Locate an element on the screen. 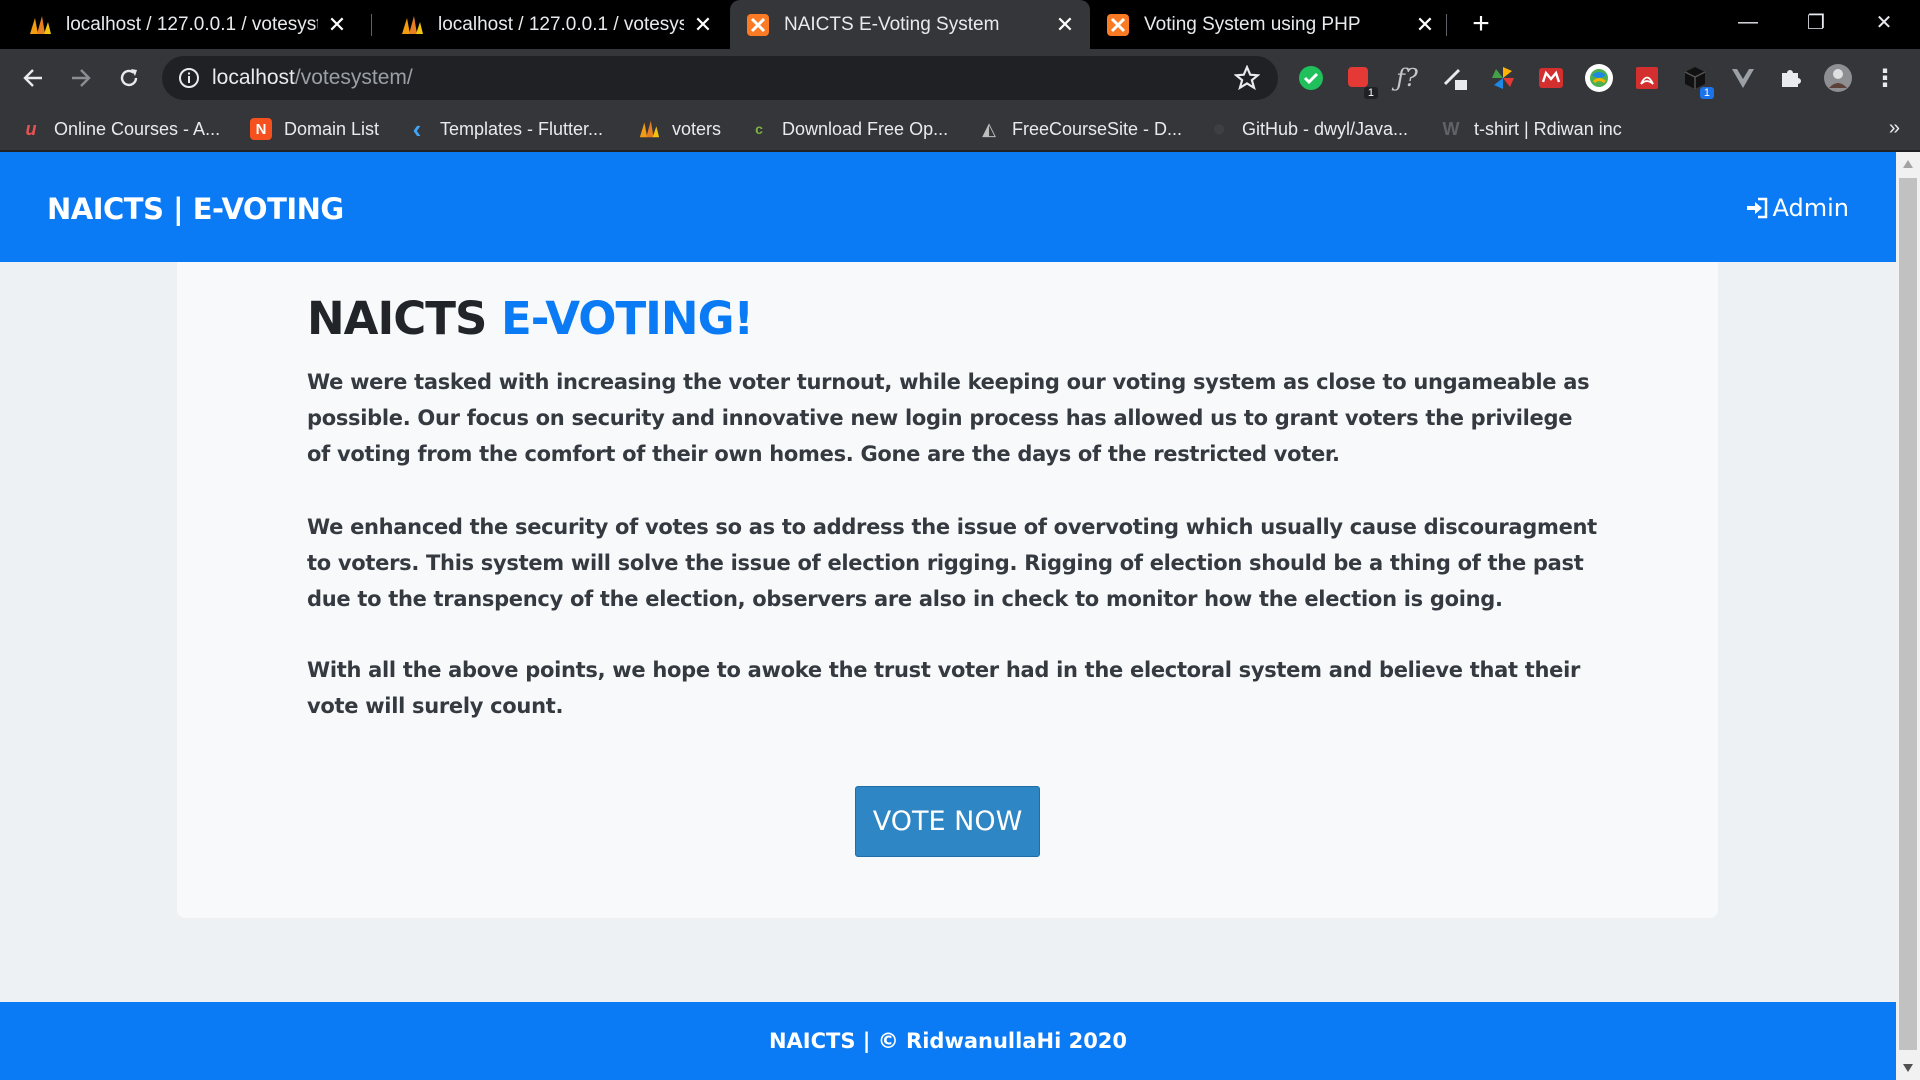  new-tab-button: + is located at coordinates (1481, 24).